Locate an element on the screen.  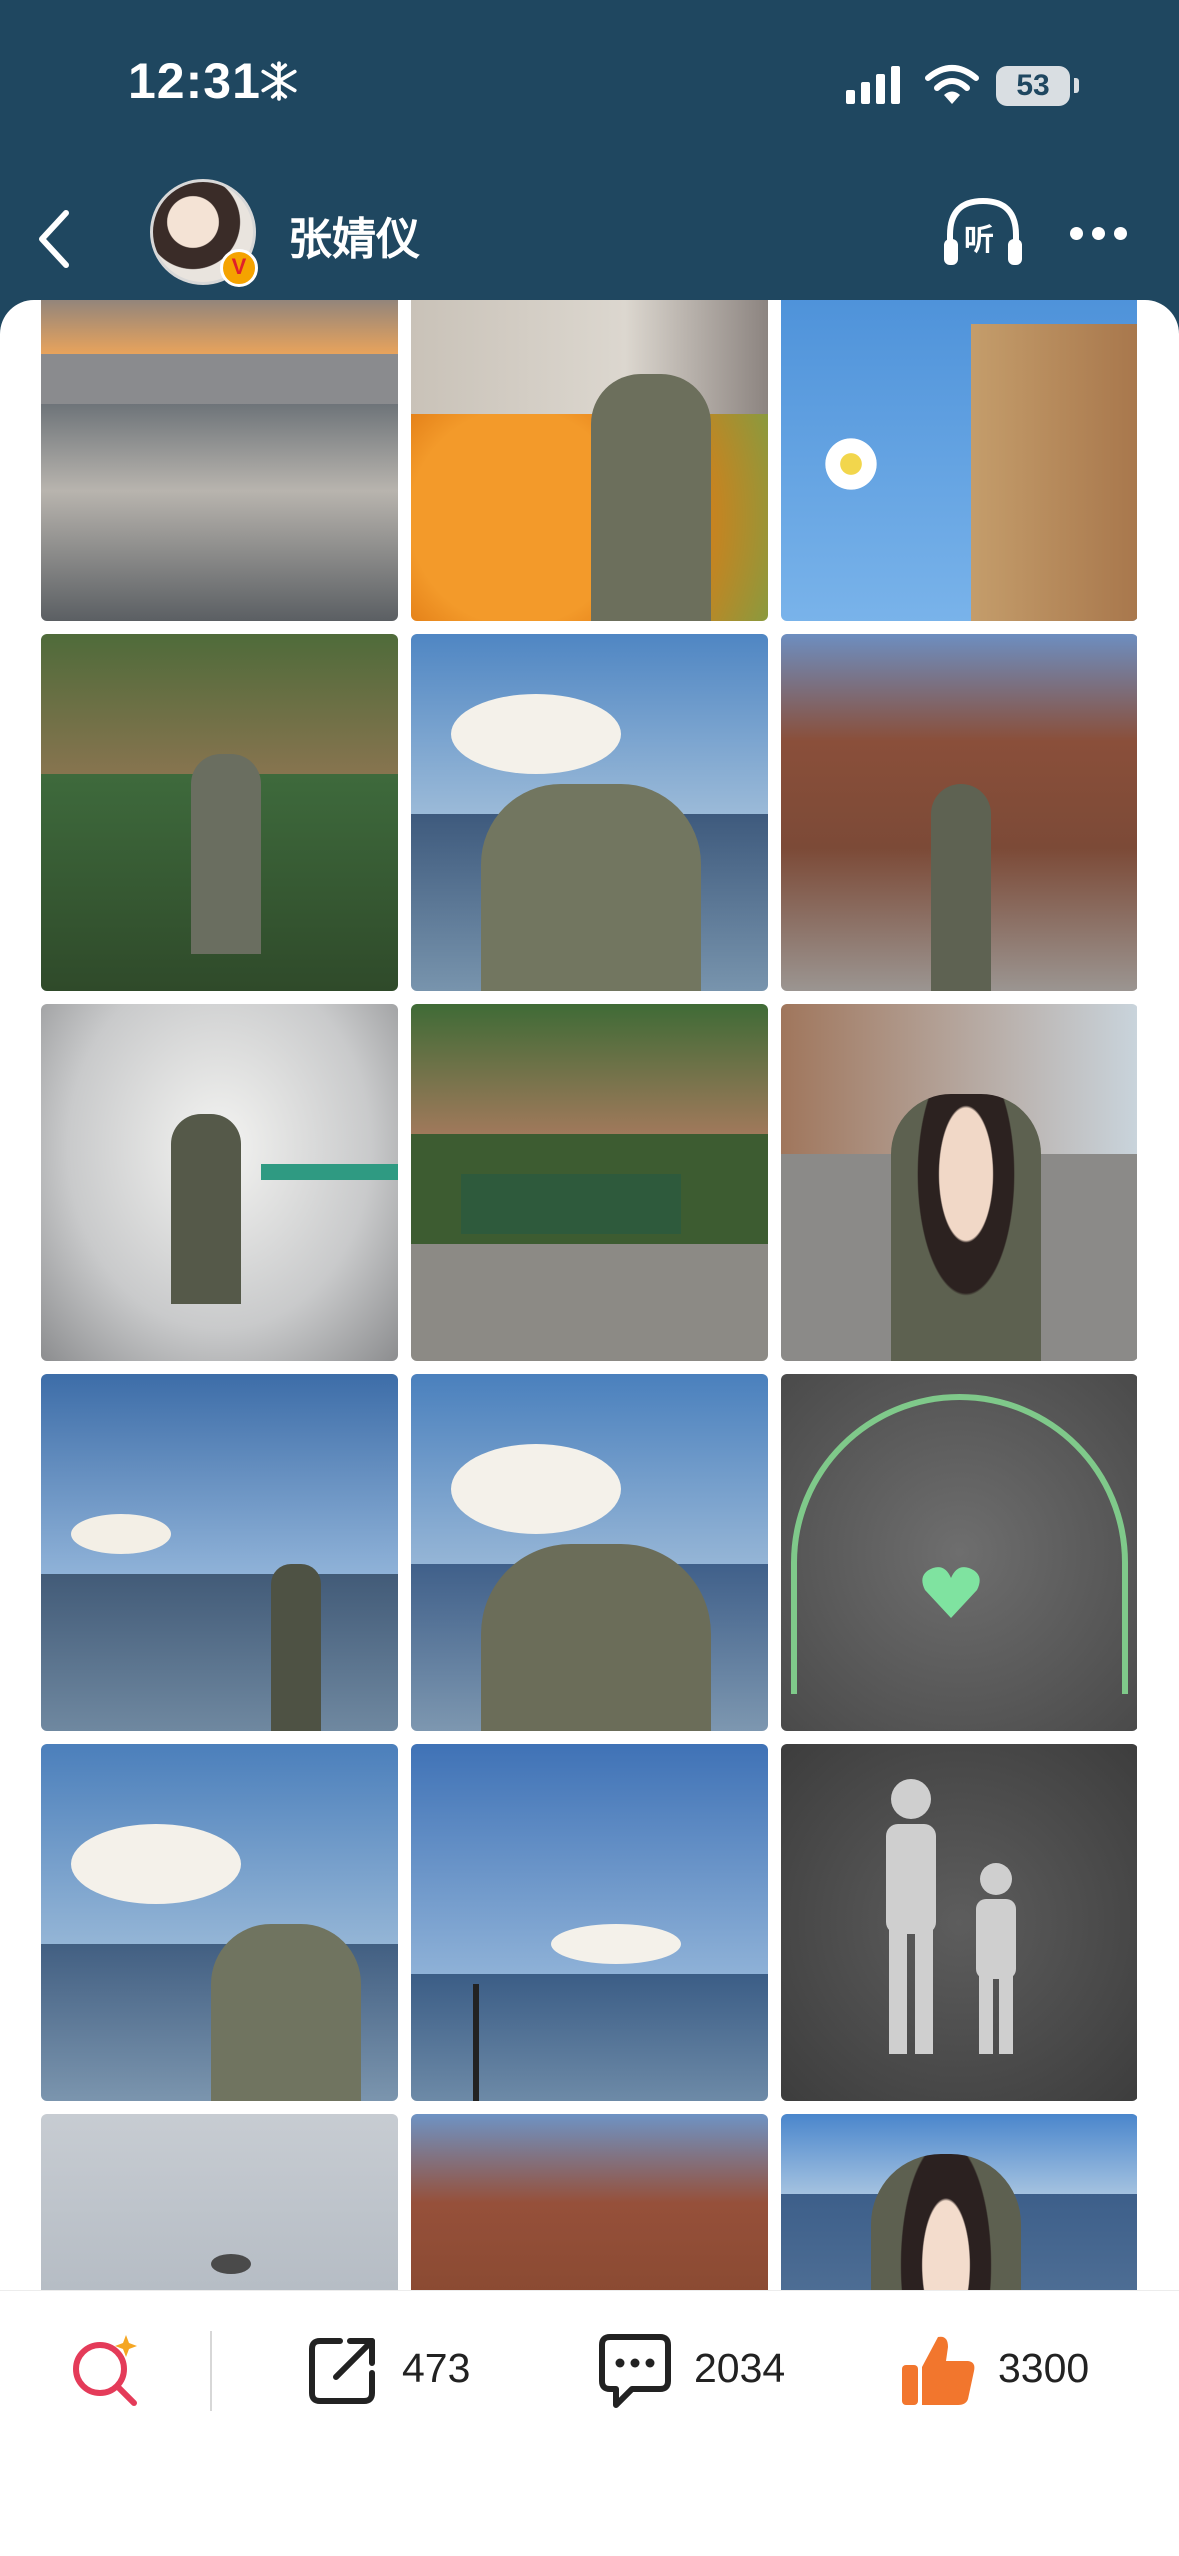
photo-woman-park-bench is located at coordinates (589, 1182).